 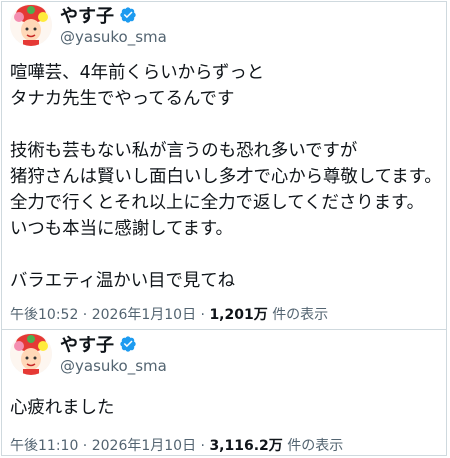 I want to click on tweet-text: 心疲れました, so click(x=62, y=408).